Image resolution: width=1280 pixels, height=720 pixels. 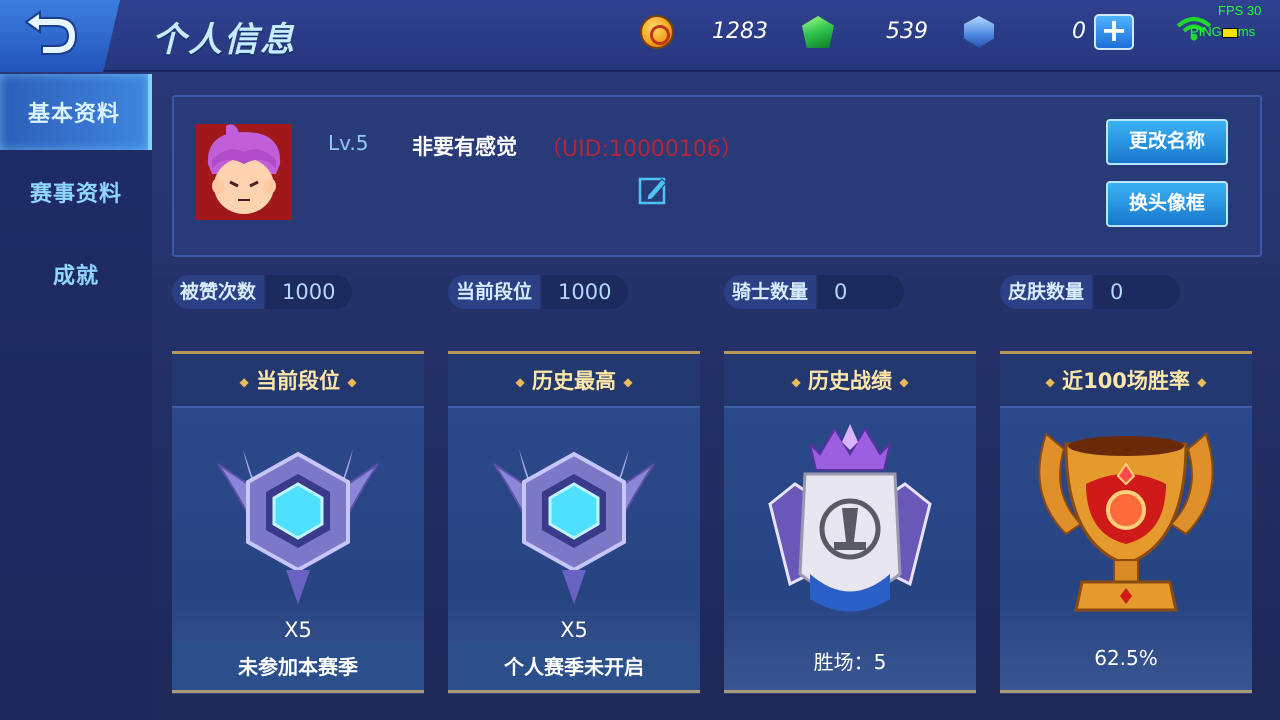 What do you see at coordinates (494, 292) in the screenshot?
I see `stat-label: 当前段位` at bounding box center [494, 292].